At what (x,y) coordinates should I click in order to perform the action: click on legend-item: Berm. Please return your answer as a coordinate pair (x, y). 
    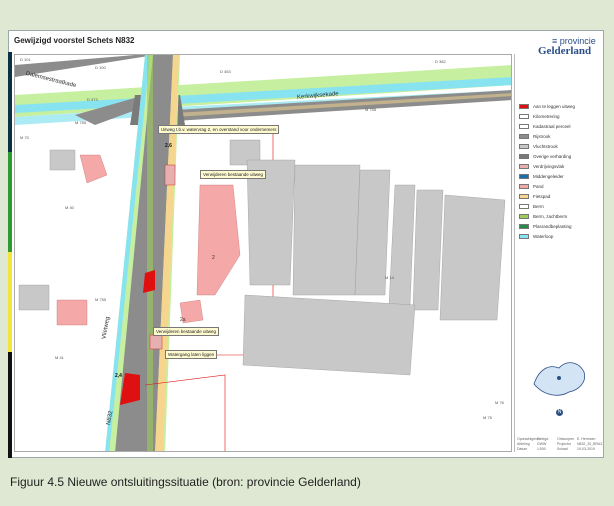
    Looking at the image, I should click on (531, 206).